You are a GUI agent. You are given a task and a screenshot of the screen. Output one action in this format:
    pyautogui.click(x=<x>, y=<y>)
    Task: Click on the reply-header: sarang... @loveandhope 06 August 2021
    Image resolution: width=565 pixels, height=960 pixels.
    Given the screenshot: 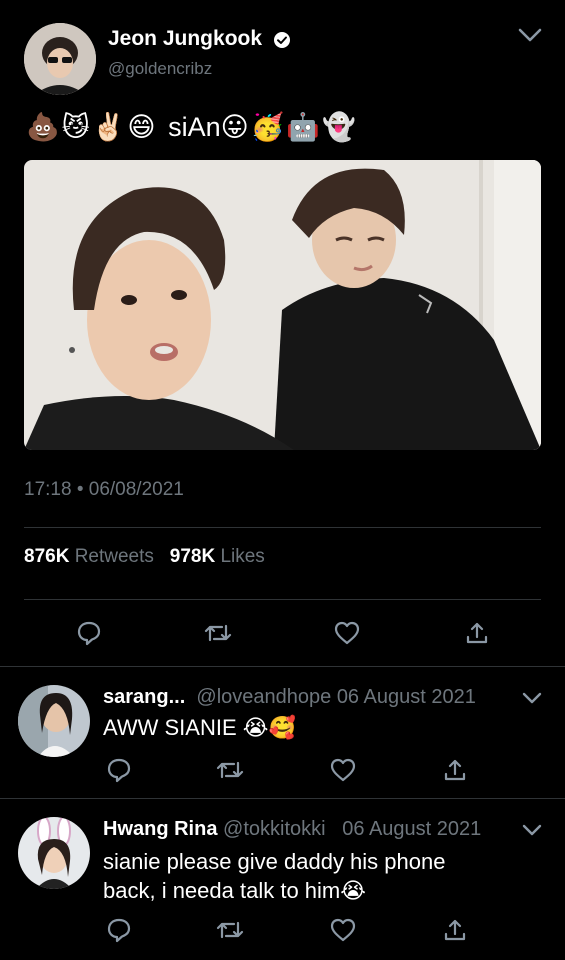 What is the action you would take?
    pyautogui.click(x=289, y=697)
    